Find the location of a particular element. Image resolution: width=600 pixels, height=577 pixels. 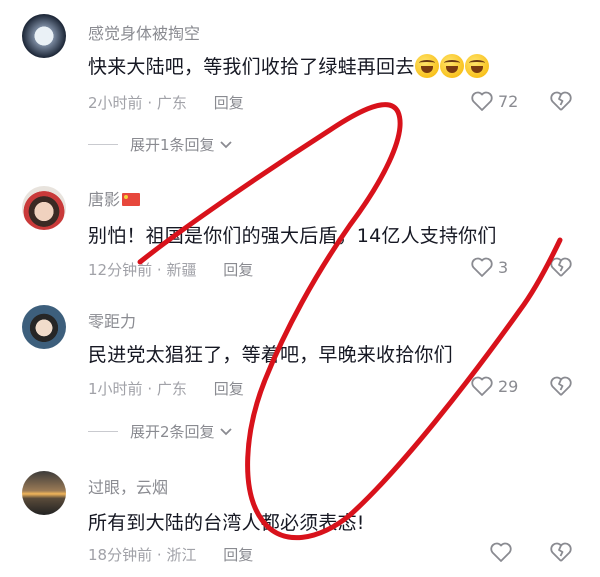

comment-text: 所有到大陆的台湾人都必须表态! is located at coordinates (226, 523).